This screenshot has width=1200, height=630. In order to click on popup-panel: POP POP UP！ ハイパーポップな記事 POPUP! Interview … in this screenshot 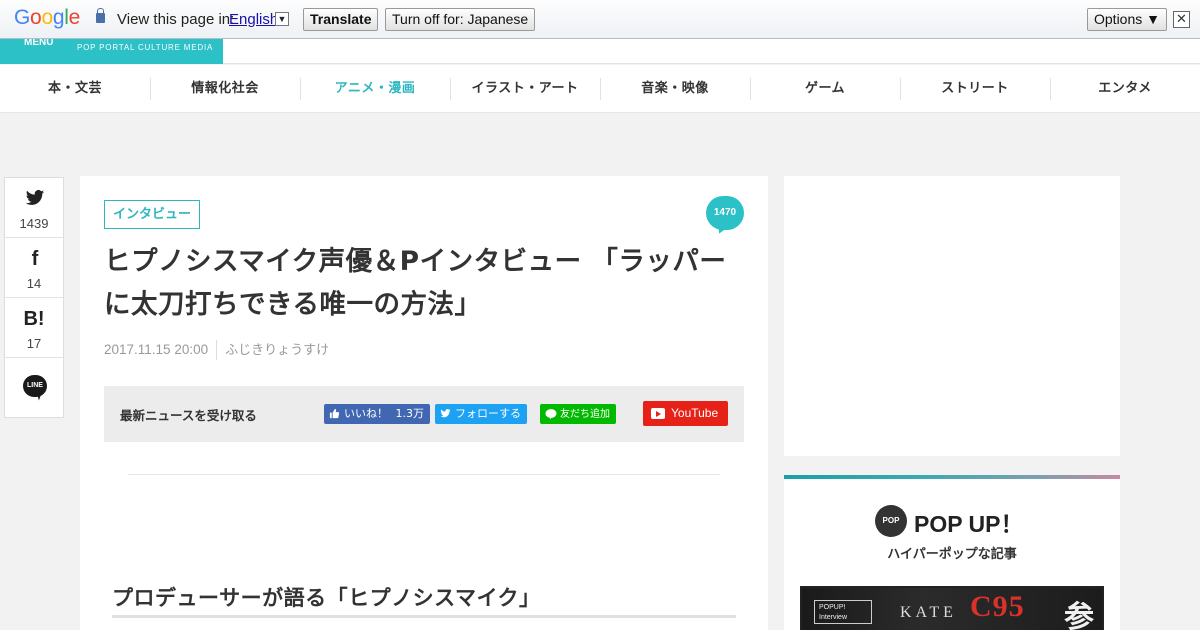, I will do `click(952, 552)`.